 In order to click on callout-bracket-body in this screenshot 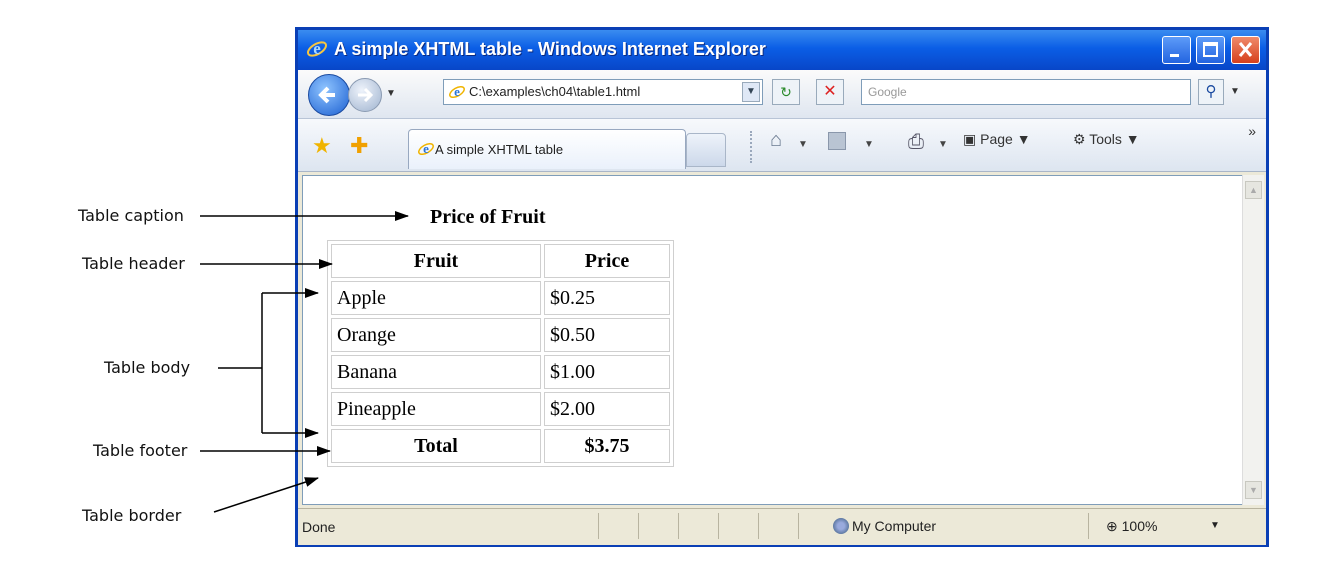, I will do `click(268, 363)`.